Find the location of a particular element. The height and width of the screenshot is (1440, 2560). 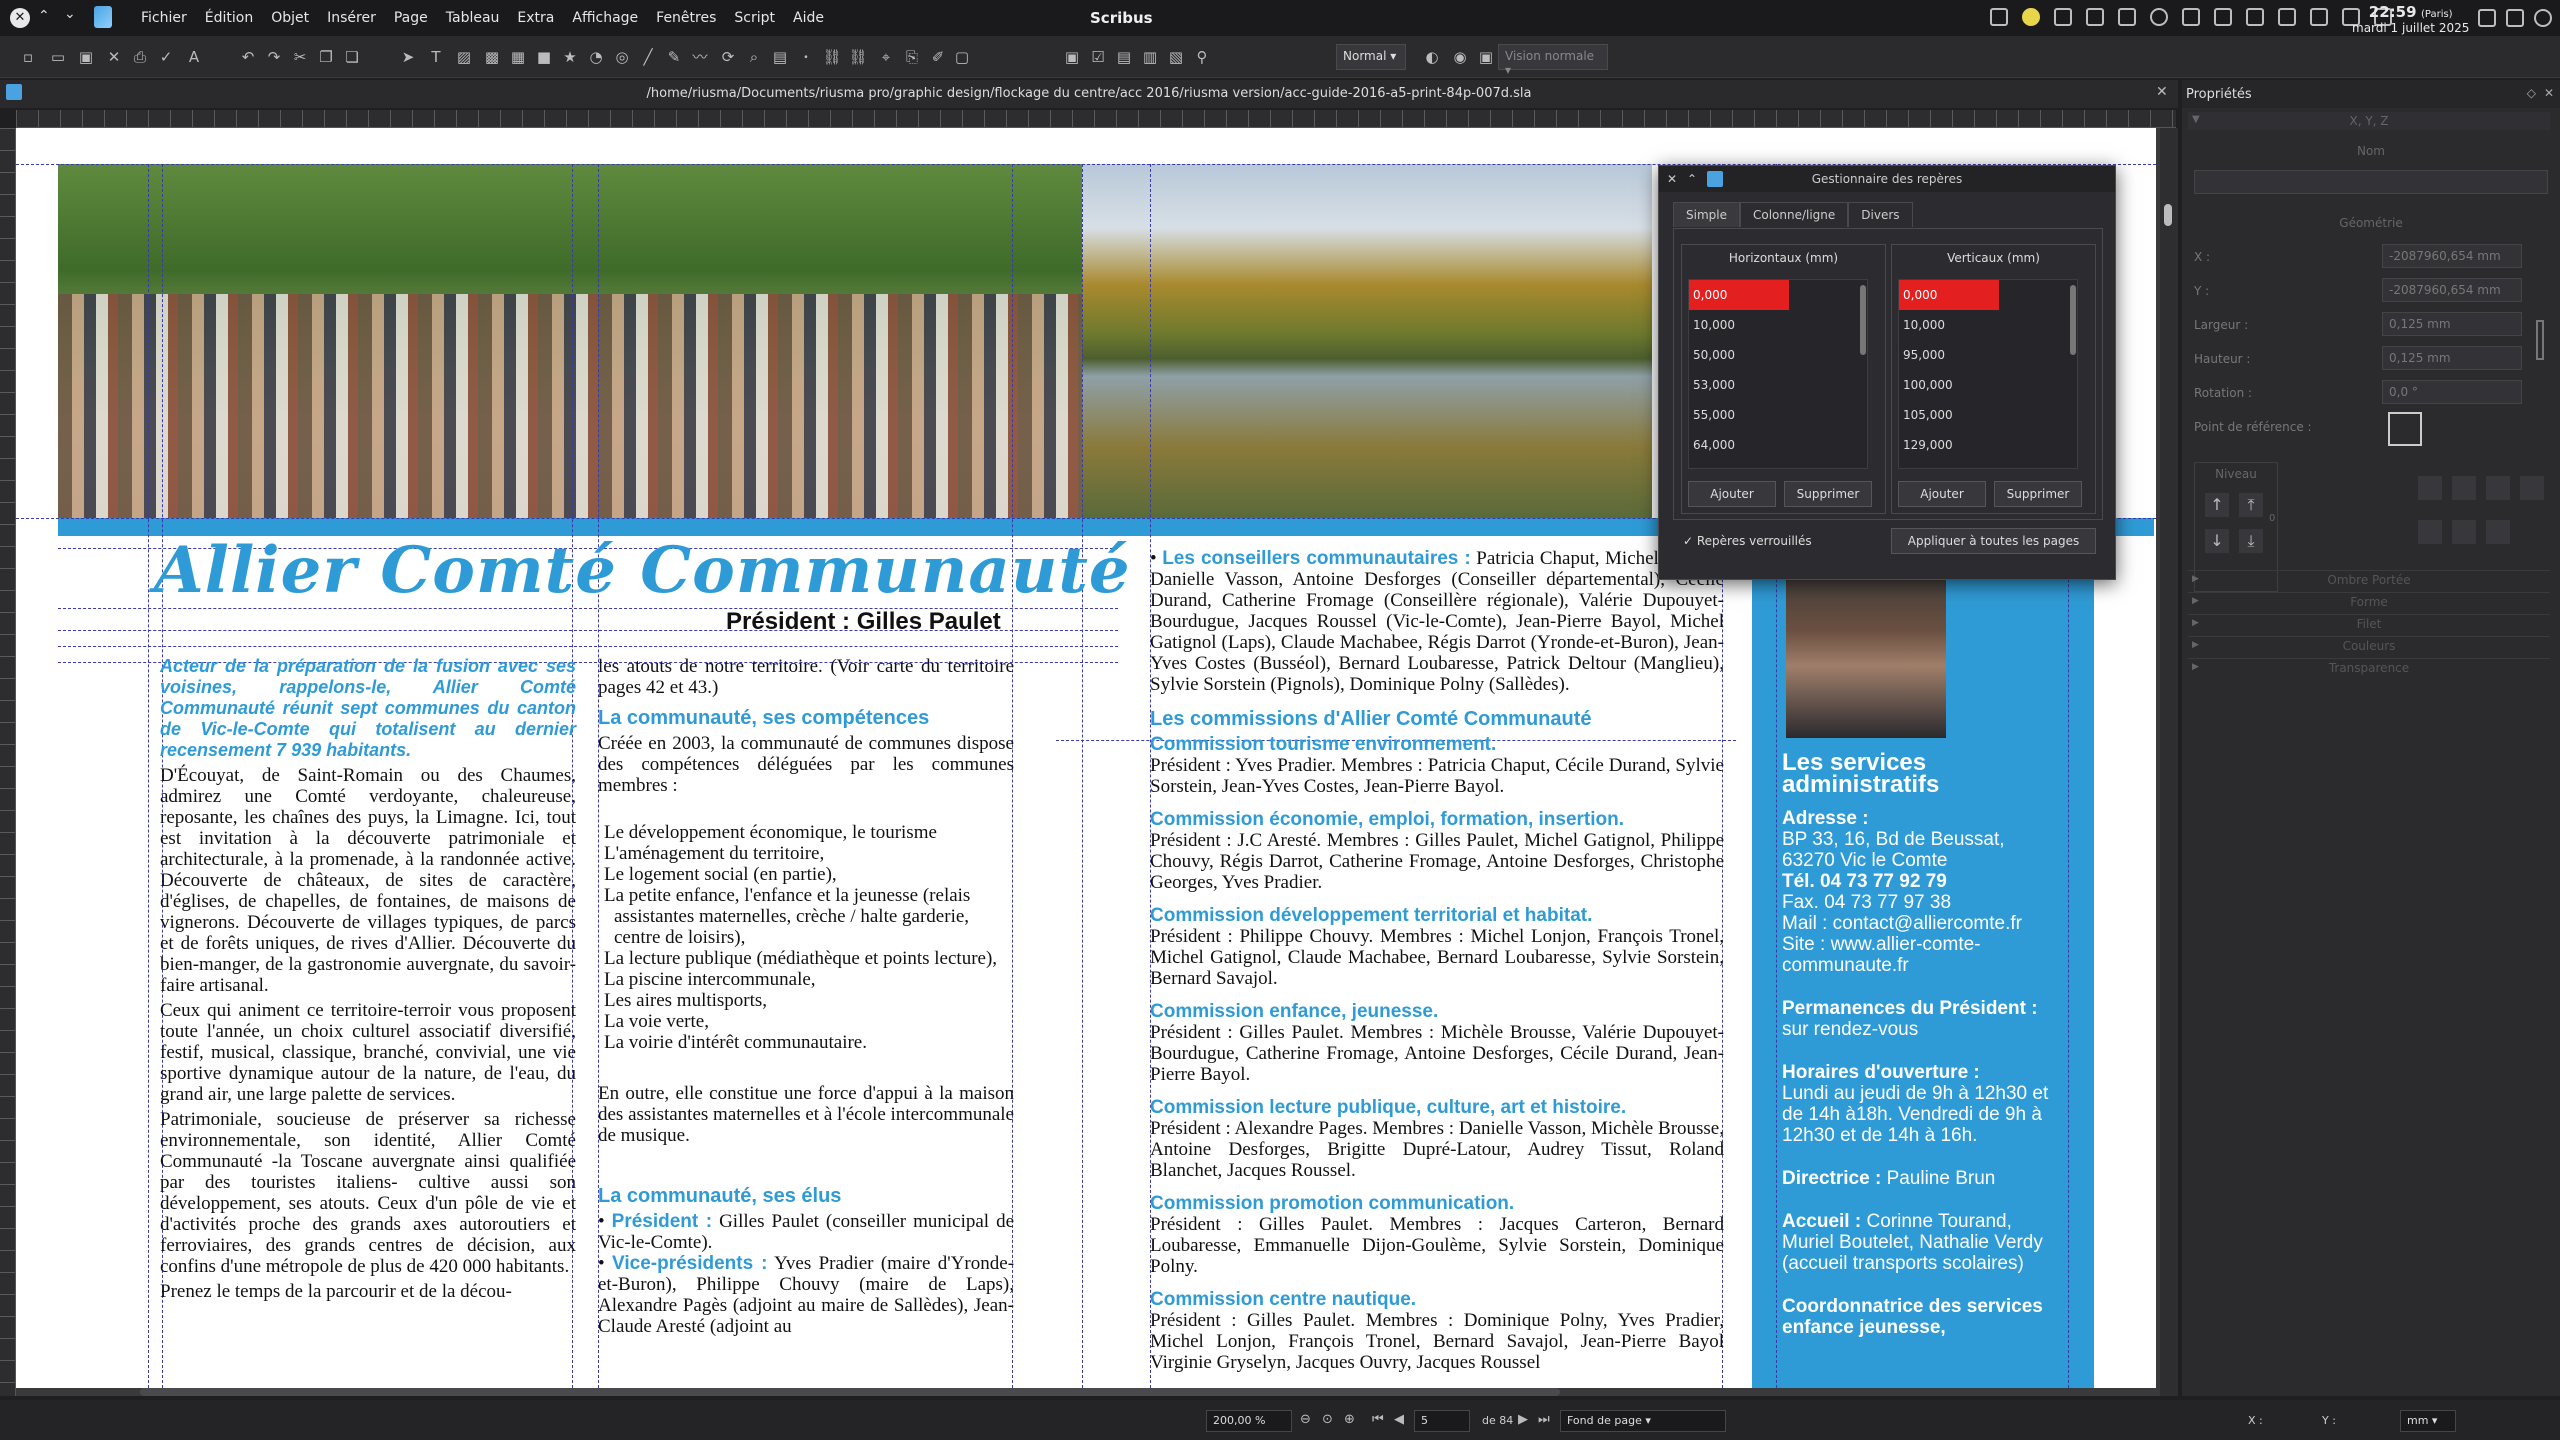

layer-select: Fond de page ▾ is located at coordinates (1643, 1421).